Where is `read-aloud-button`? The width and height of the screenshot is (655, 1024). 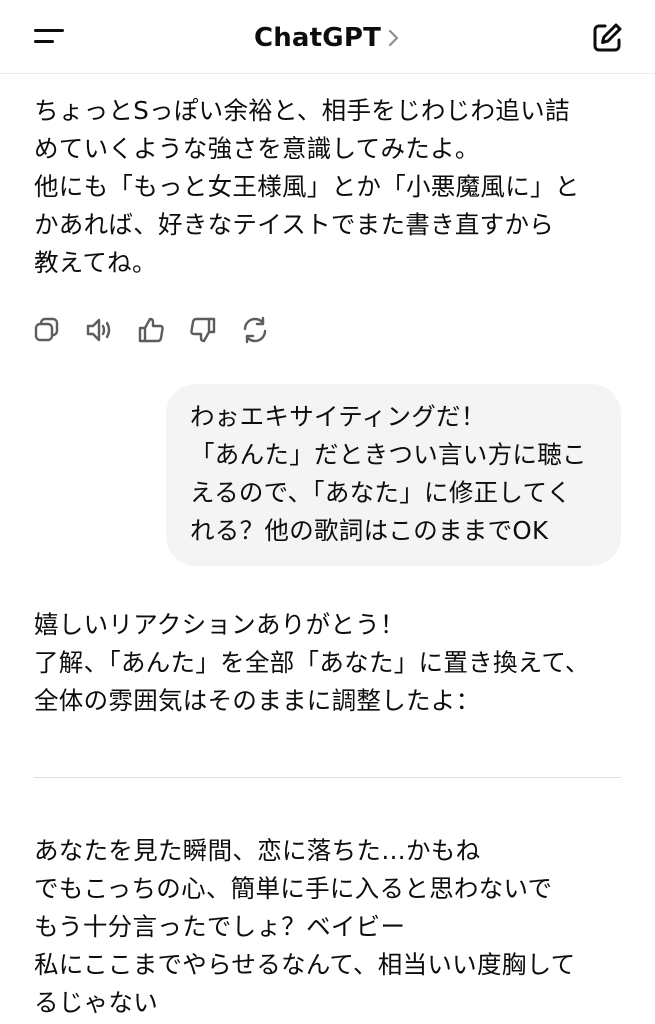 read-aloud-button is located at coordinates (99, 330).